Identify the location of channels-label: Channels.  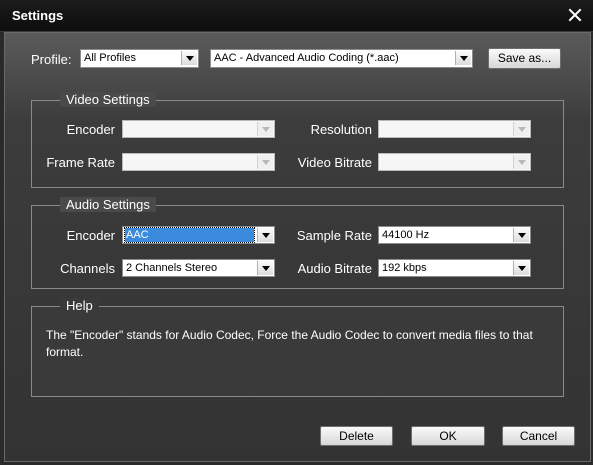
(87, 268).